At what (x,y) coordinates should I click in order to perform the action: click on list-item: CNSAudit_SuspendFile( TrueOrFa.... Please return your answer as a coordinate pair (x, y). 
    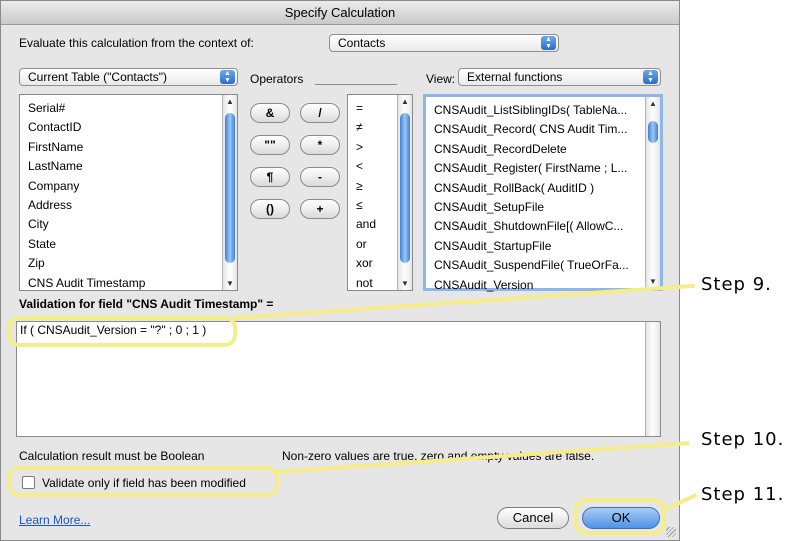
    Looking at the image, I should click on (535, 265).